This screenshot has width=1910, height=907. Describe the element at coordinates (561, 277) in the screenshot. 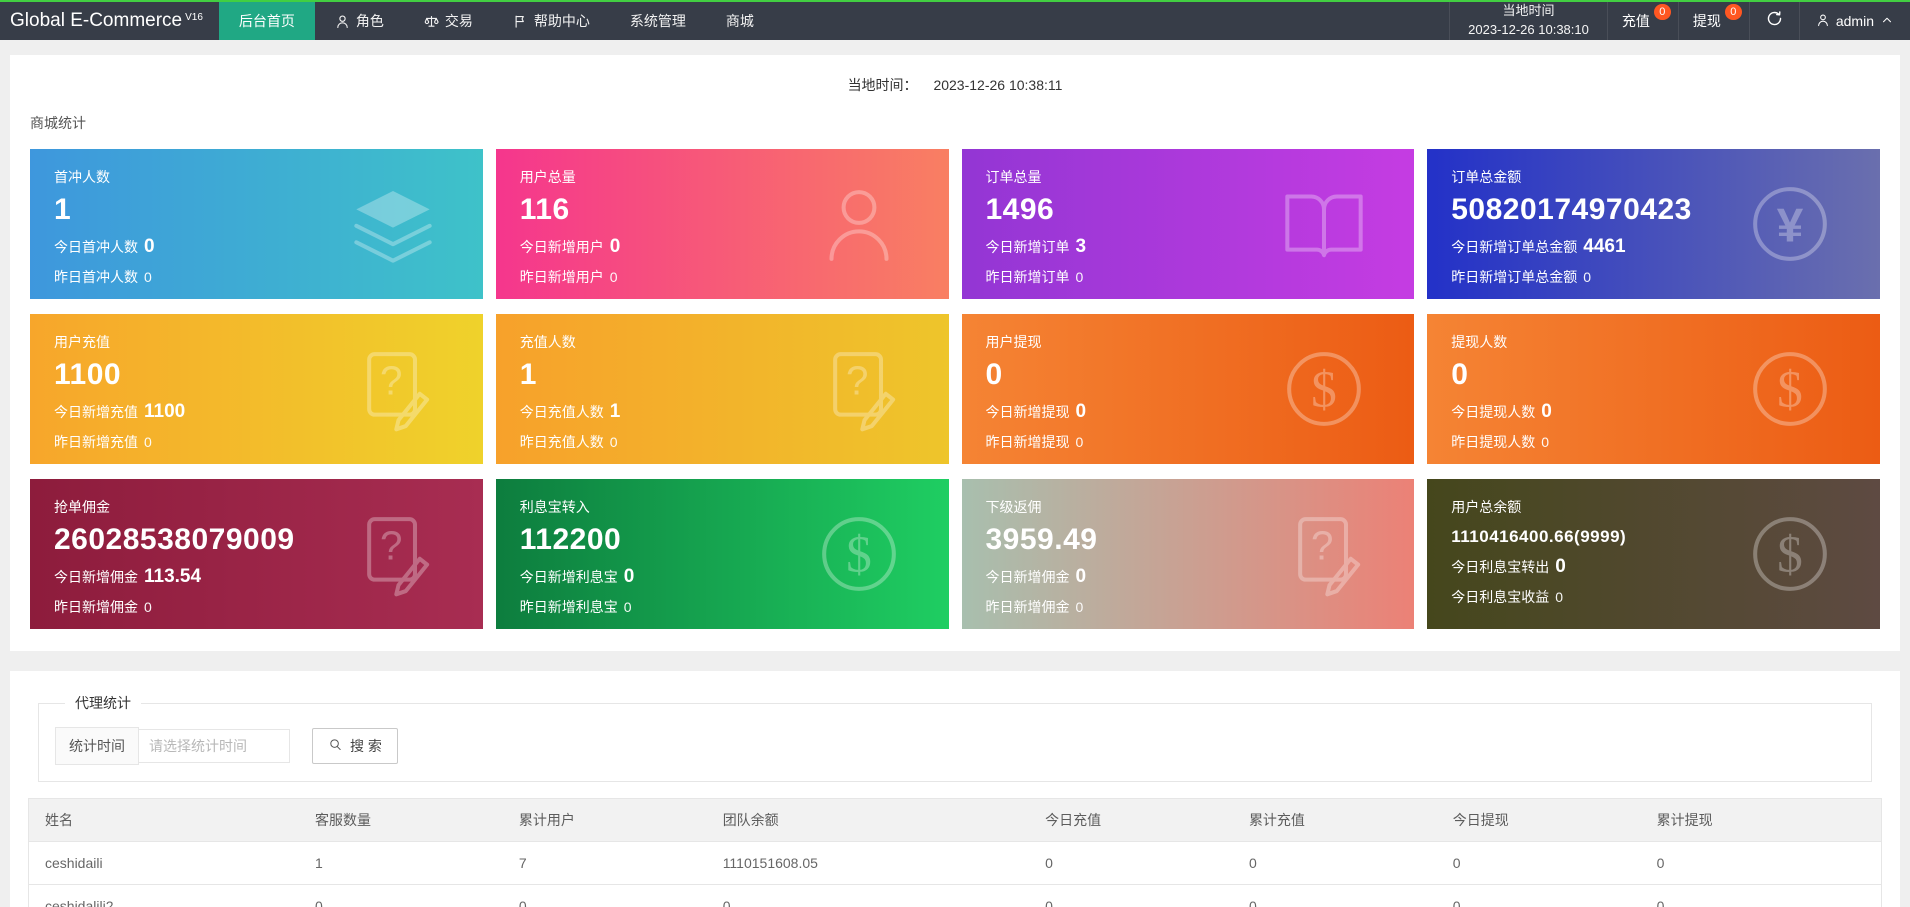

I see `stat-card-line-label: 昨日新增用户` at that location.